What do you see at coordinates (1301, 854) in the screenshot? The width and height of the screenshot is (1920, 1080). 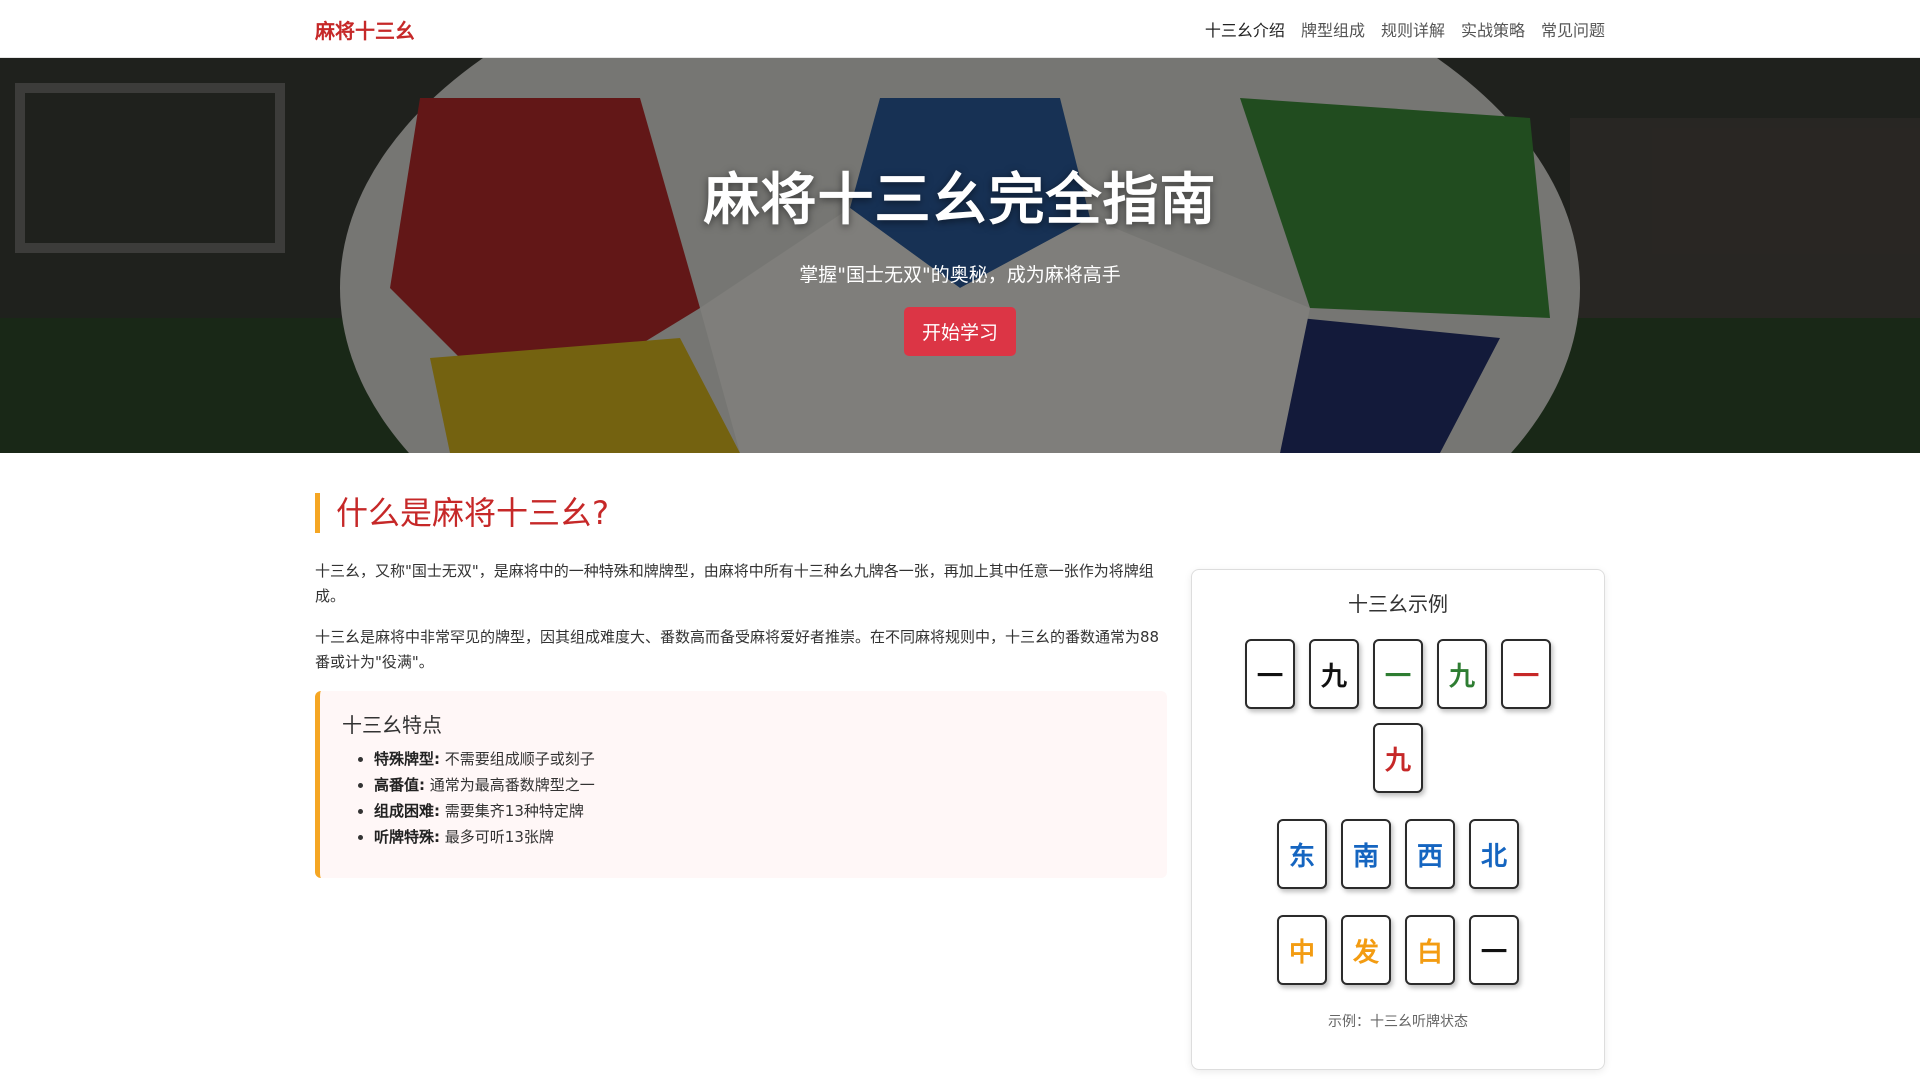 I see `mahjong-tile: 东` at bounding box center [1301, 854].